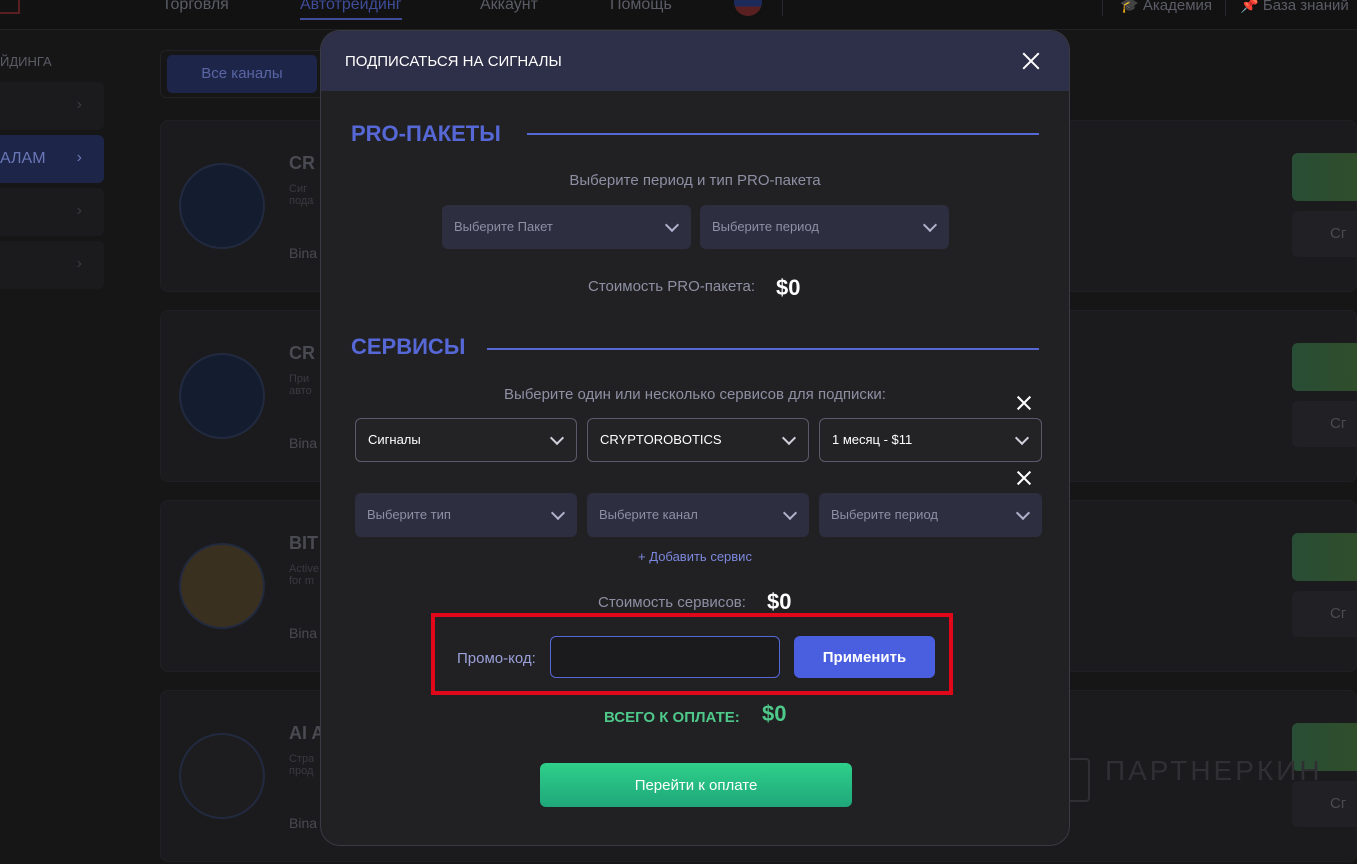 The width and height of the screenshot is (1357, 864). I want to click on trader-avatar-icon, so click(222, 586).